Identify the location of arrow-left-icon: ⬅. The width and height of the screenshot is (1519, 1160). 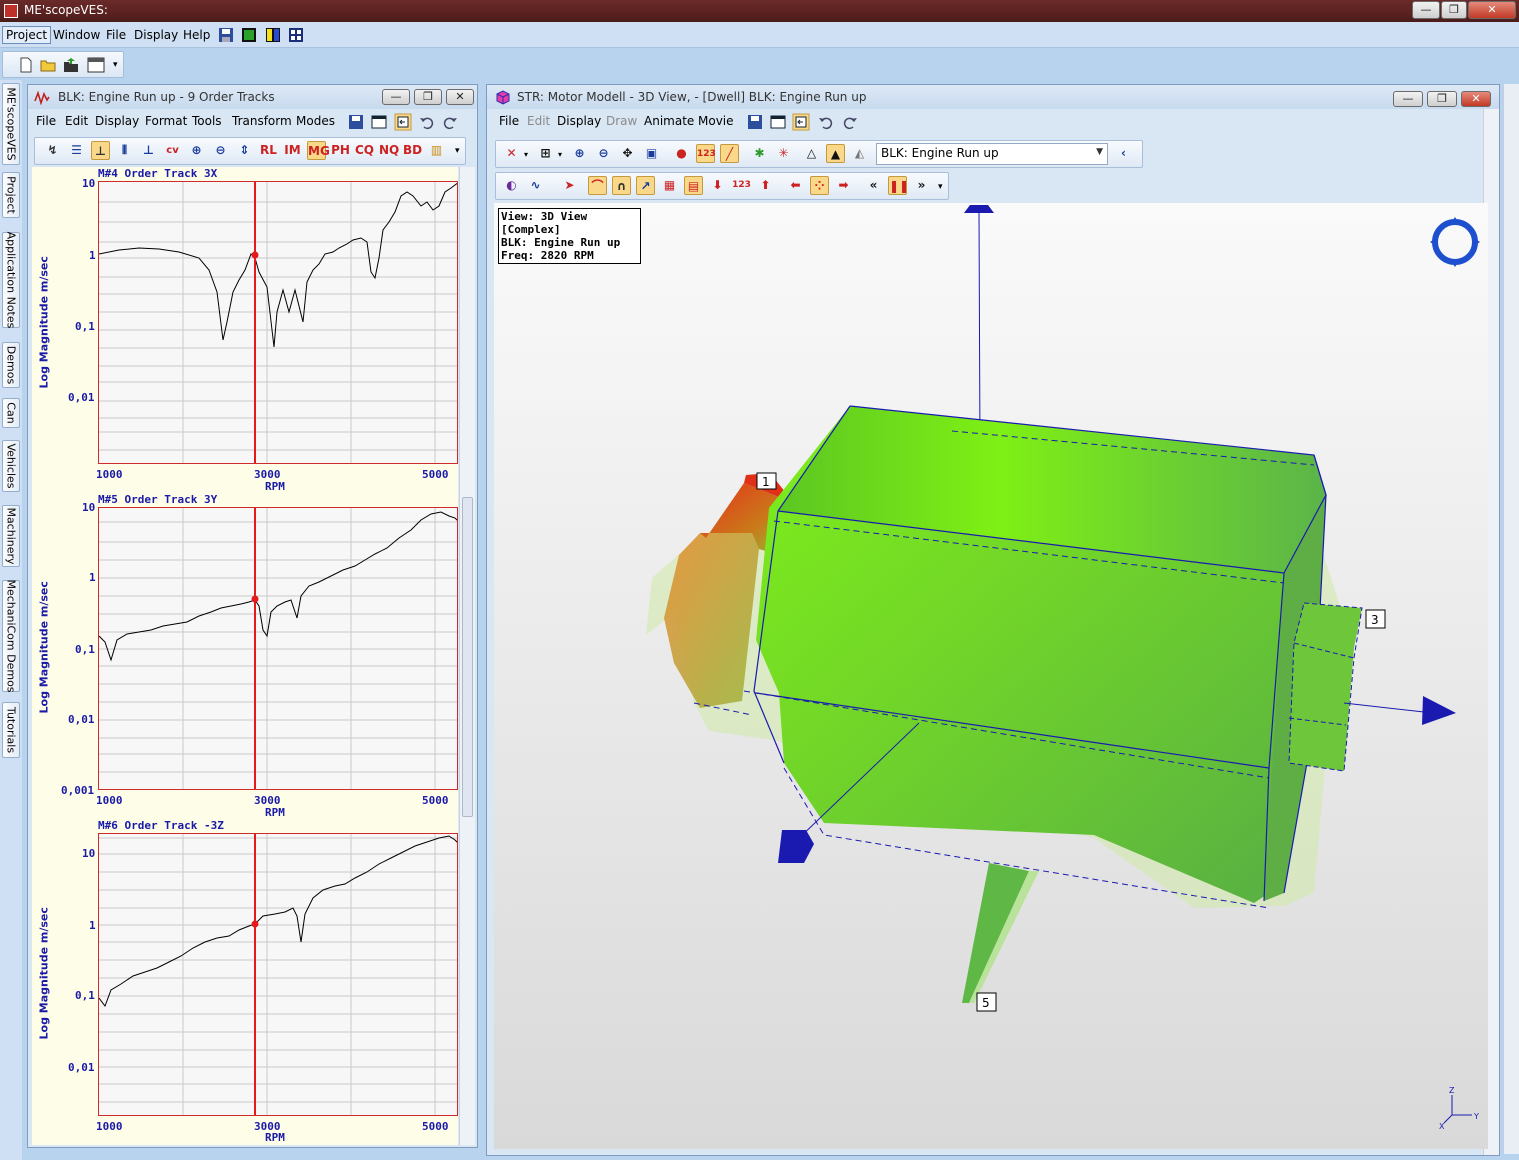
(795, 185).